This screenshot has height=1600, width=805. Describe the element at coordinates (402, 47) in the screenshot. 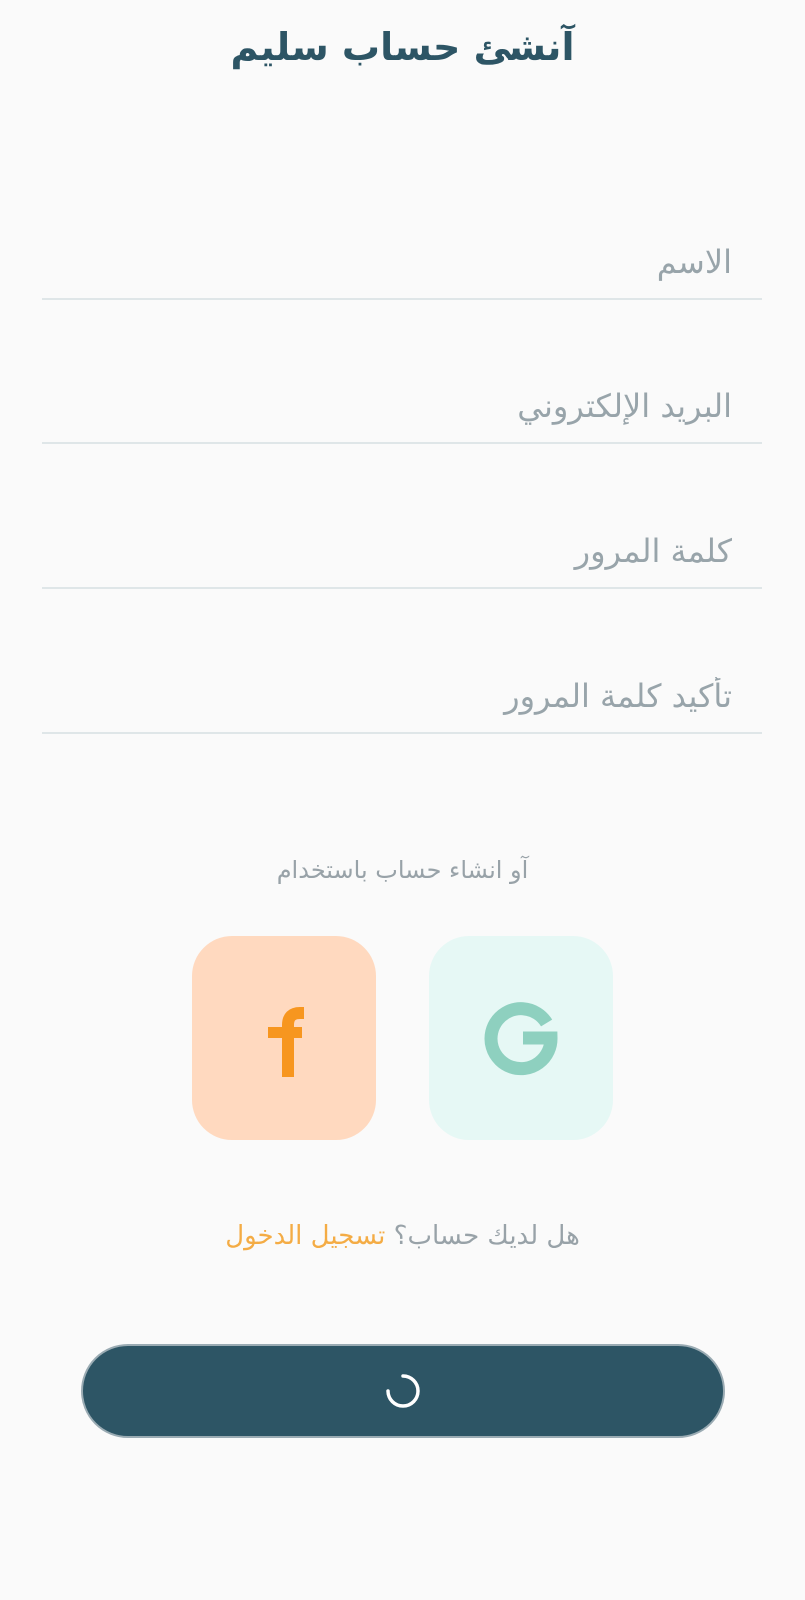

I see `page-title: آنشئ حساب سليم` at that location.